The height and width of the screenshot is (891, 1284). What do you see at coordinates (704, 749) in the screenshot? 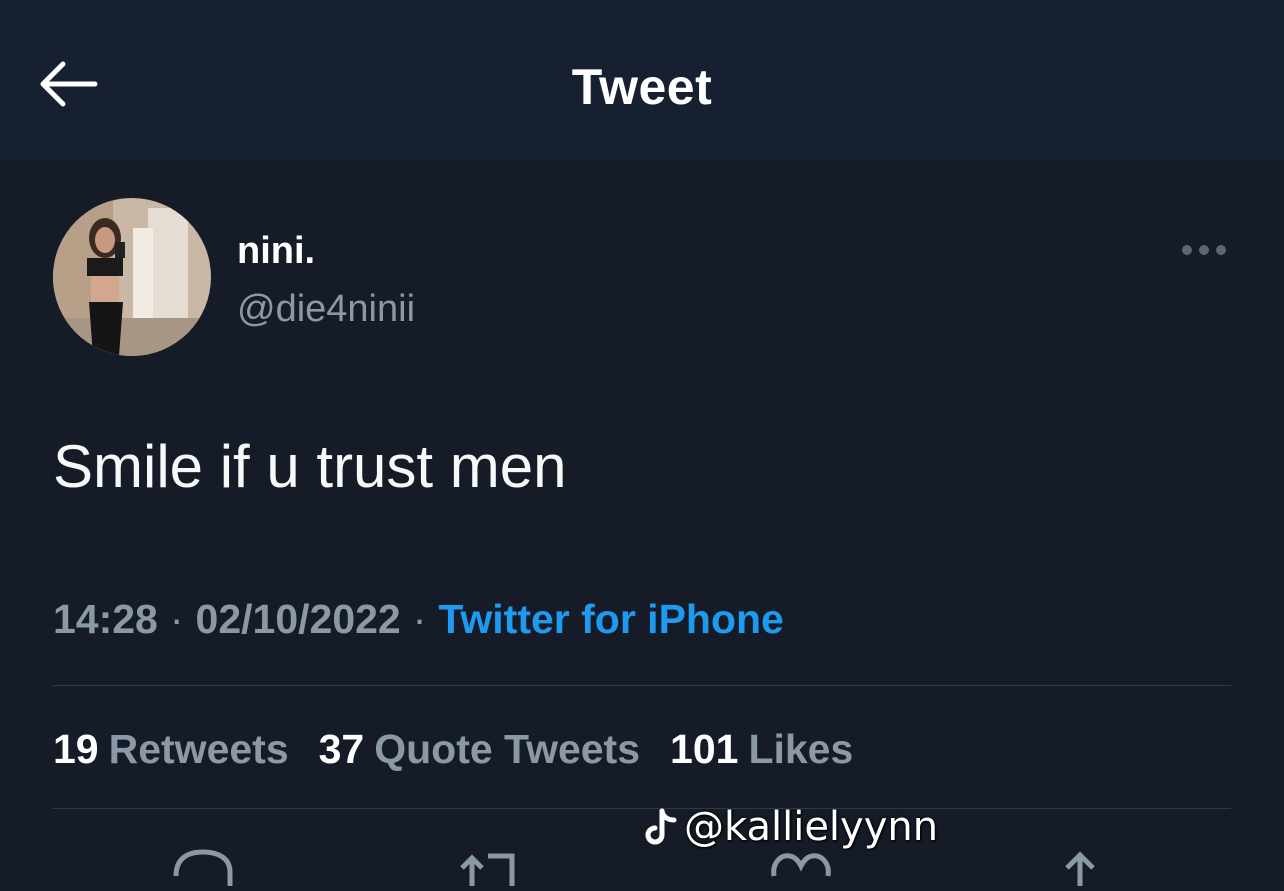
I see `likes-count: 101` at bounding box center [704, 749].